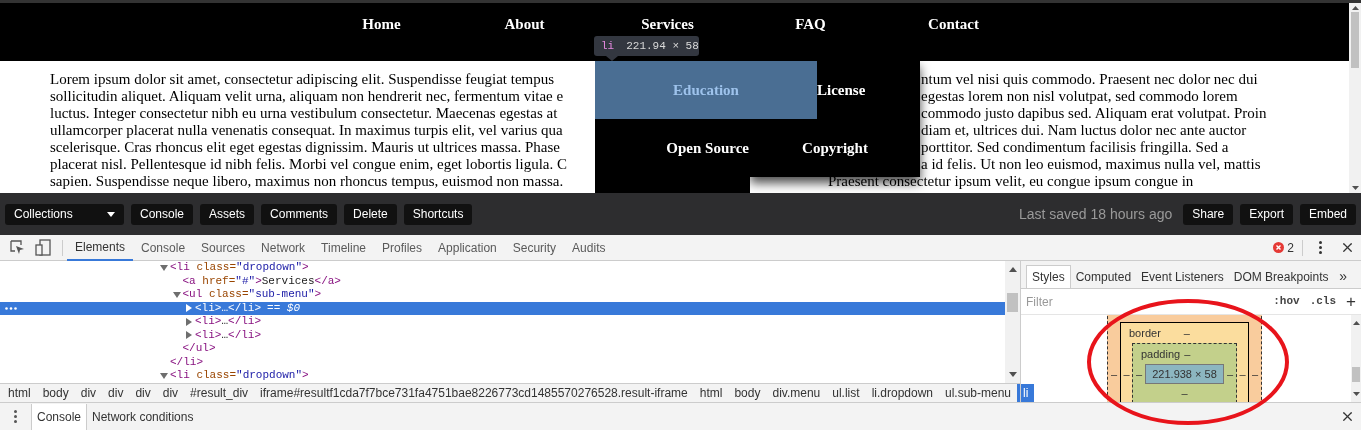  I want to click on dom-code: <a href="#">Services</a>, so click(261, 281).